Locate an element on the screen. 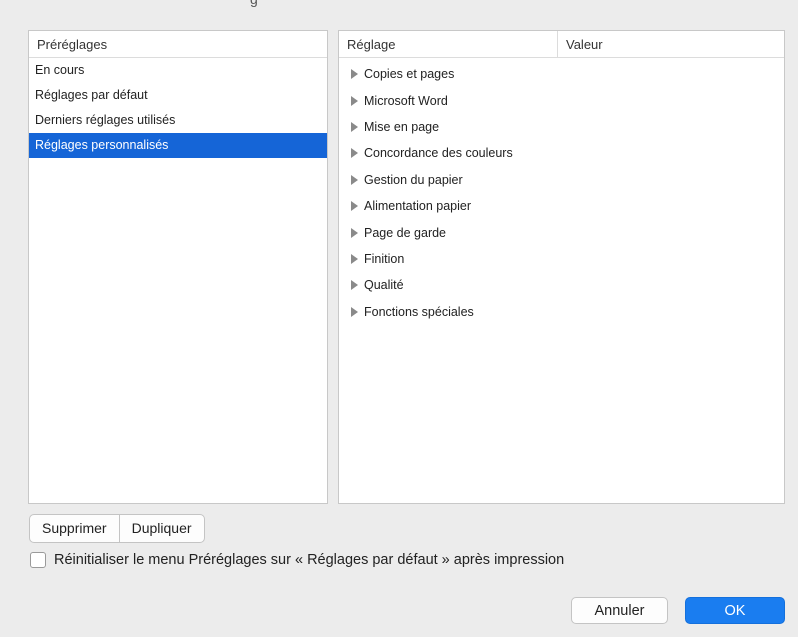 The width and height of the screenshot is (798, 637). setting-row-label: Alimentation papier is located at coordinates (418, 206).